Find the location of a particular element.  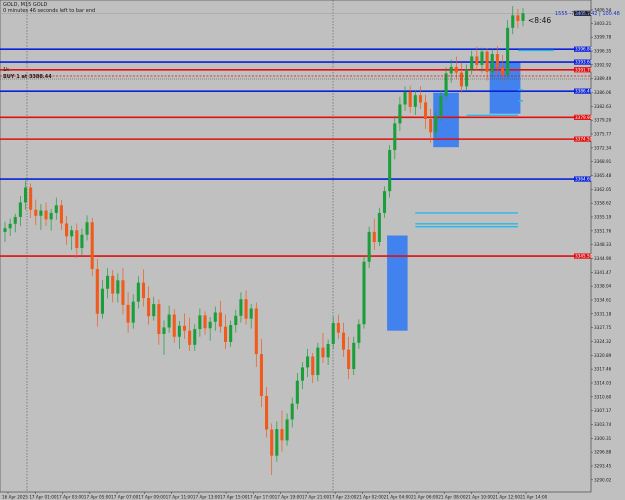

level-tag-label: 3374.50 is located at coordinates (584, 139).